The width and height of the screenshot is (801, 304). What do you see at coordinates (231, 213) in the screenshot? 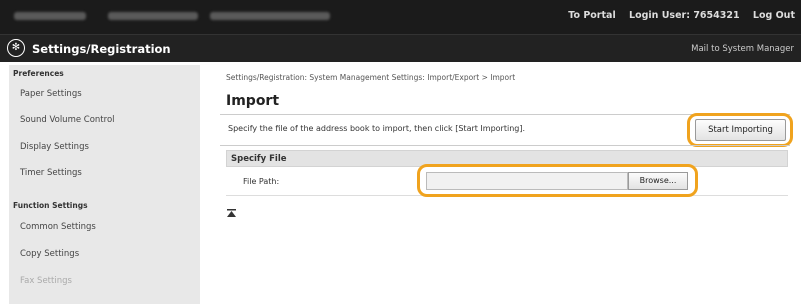
I see `back-to-top-icon` at bounding box center [231, 213].